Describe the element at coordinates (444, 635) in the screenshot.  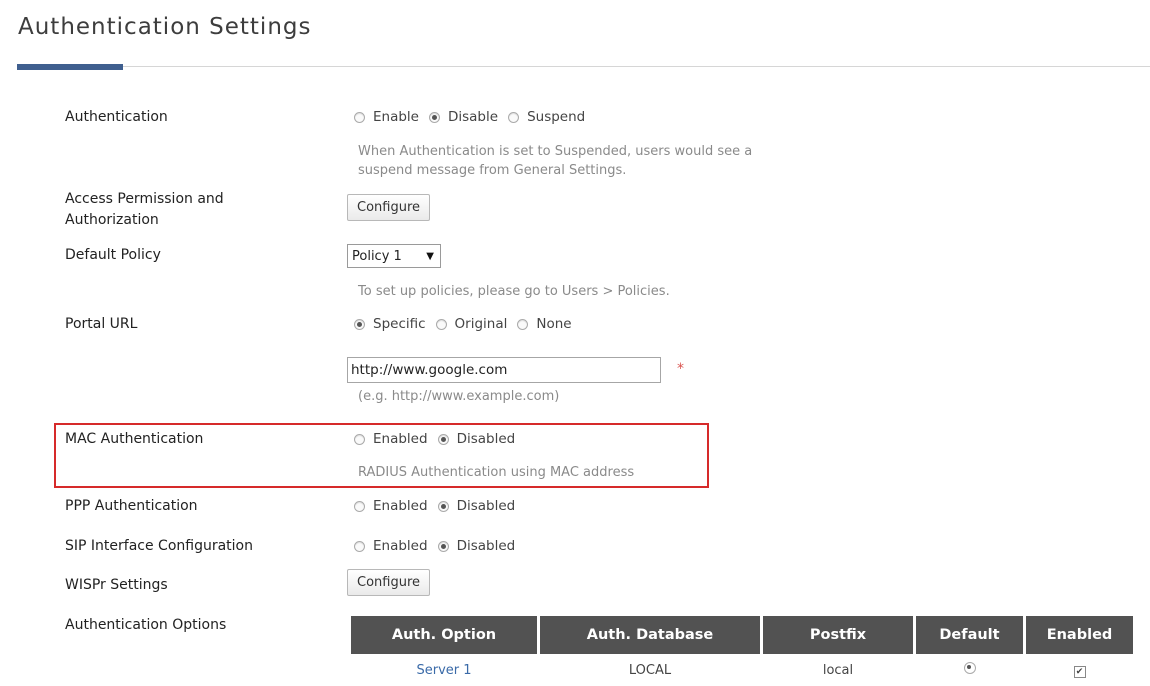
I see `column-header-auth-option: Auth. Option` at that location.